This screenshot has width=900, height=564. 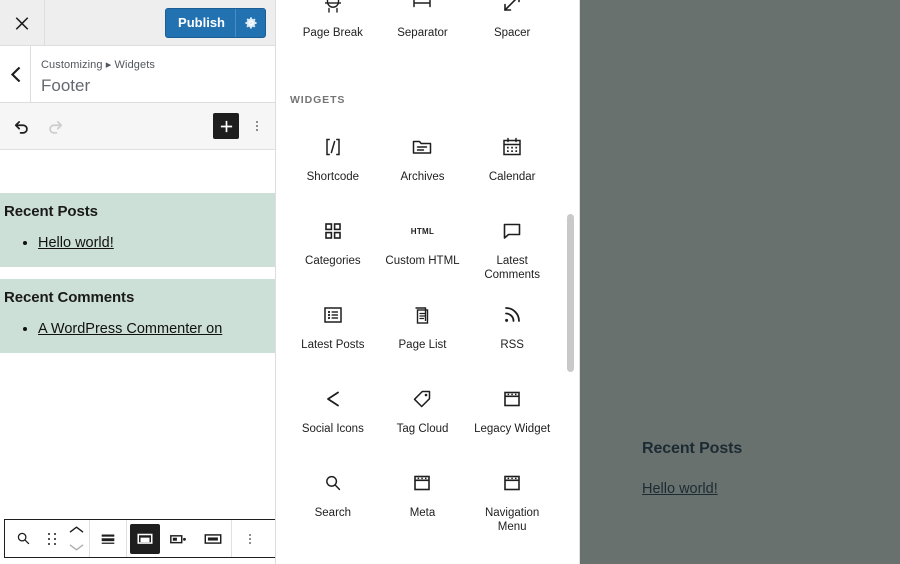 I want to click on gear-icon, so click(x=250, y=22).